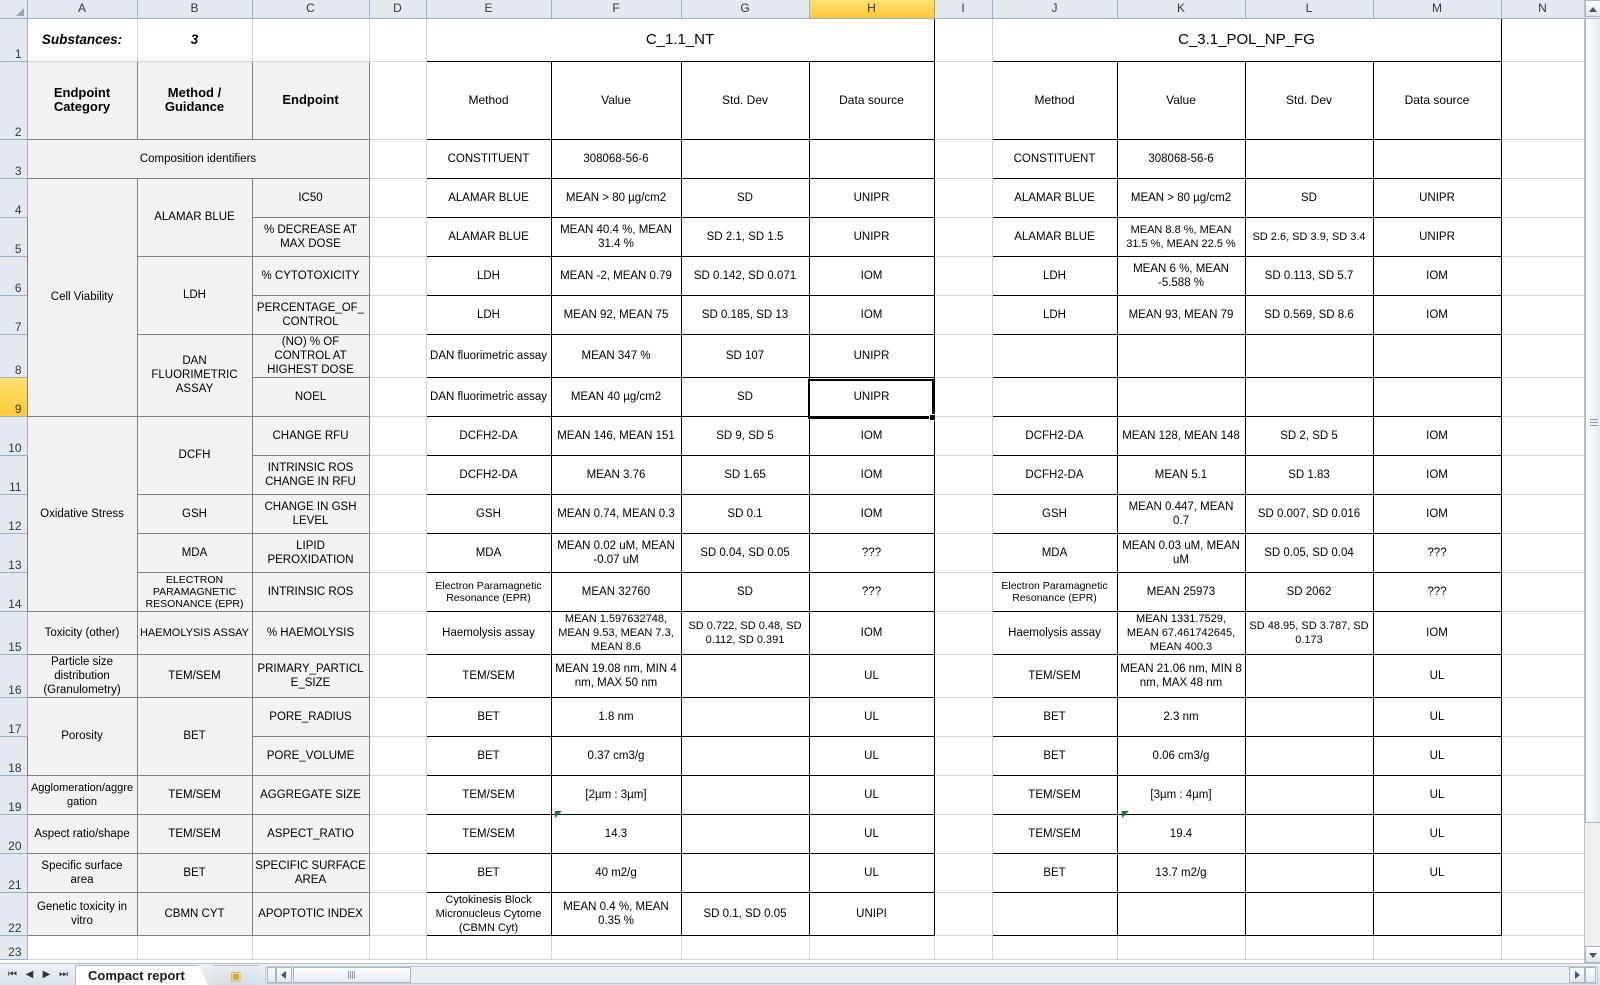 The height and width of the screenshot is (985, 1600). What do you see at coordinates (1181, 591) in the screenshot?
I see `g2-value-r14: MEAN 25973` at bounding box center [1181, 591].